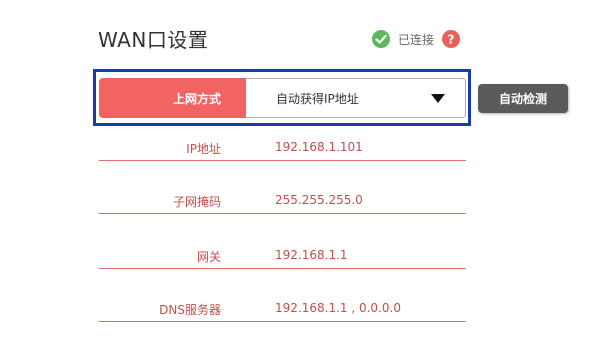 This screenshot has height=352, width=600. What do you see at coordinates (317, 98) in the screenshot?
I see `connection-mode-value: 自动获得IP地址` at bounding box center [317, 98].